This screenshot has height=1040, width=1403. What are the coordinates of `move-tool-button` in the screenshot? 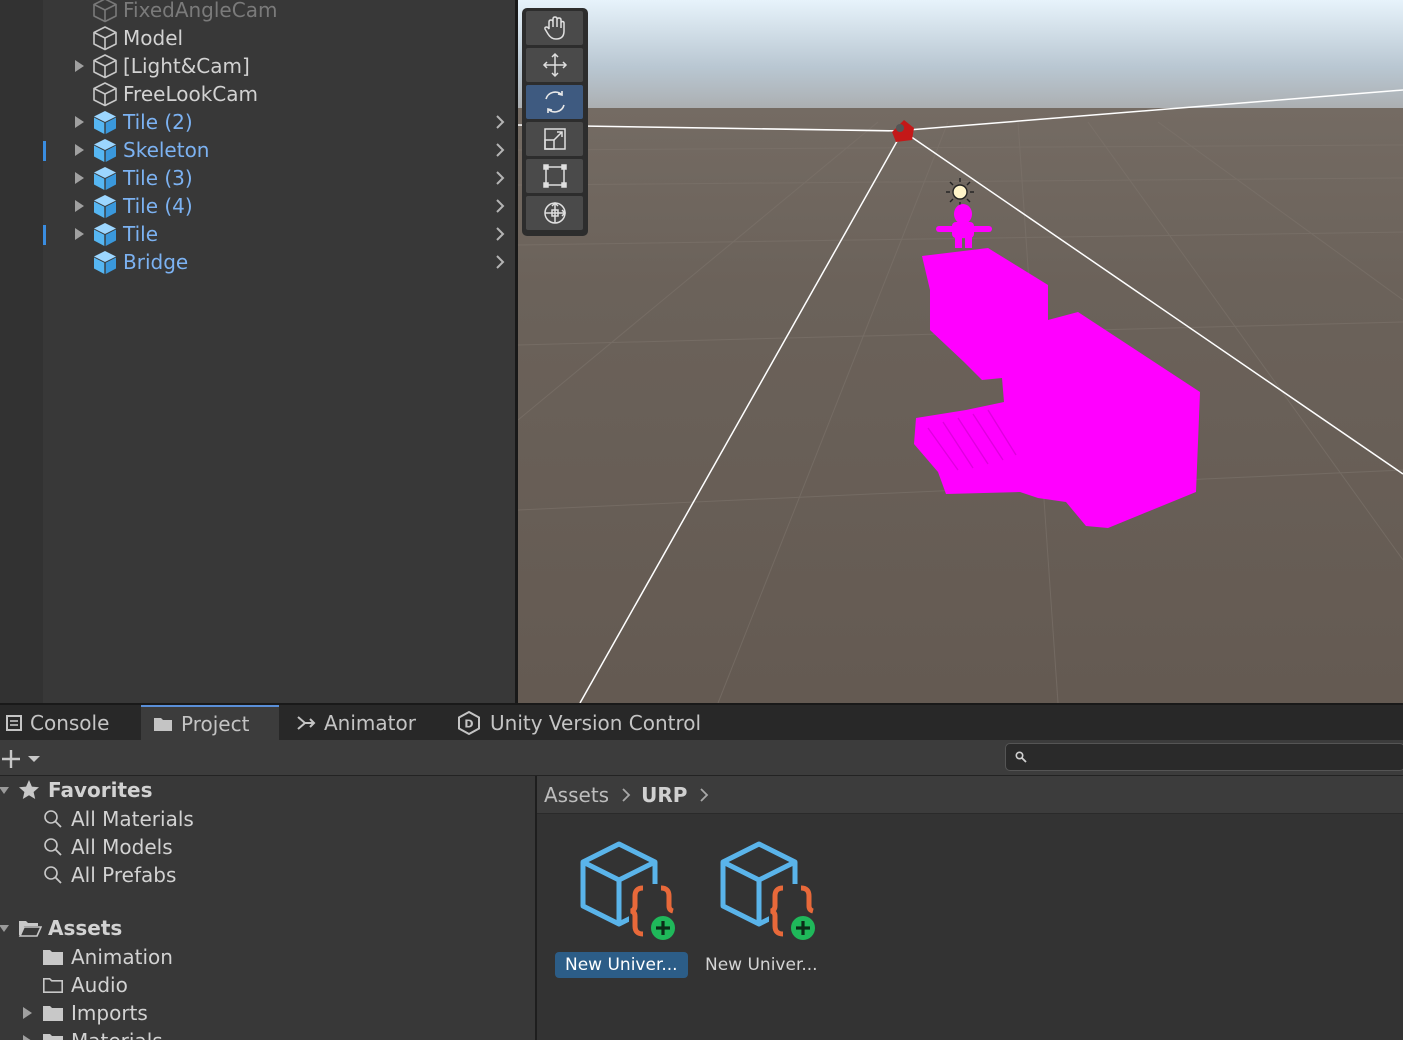 It's located at (554, 65).